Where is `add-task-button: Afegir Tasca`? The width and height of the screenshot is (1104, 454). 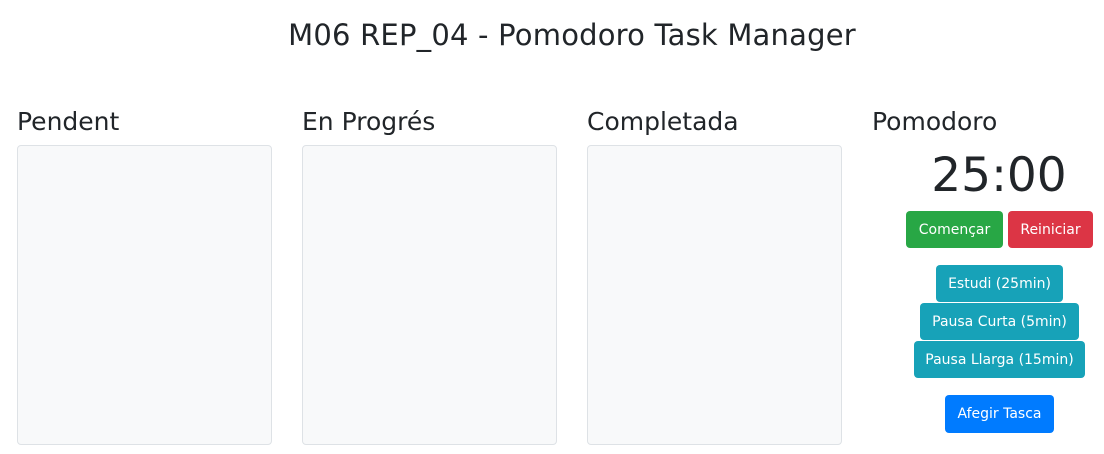 add-task-button: Afegir Tasca is located at coordinates (999, 414).